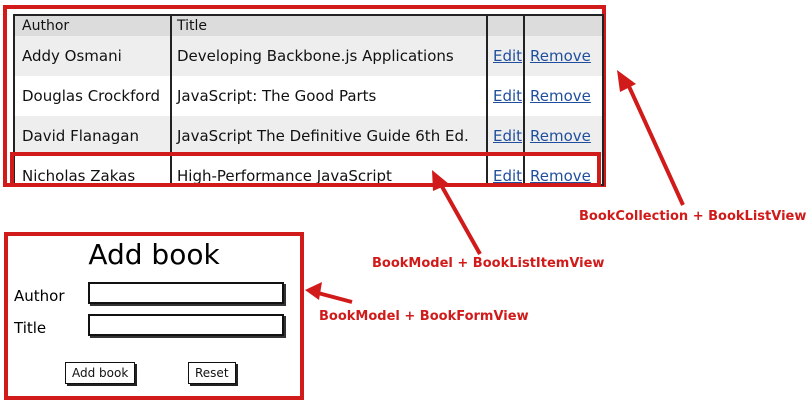 The image size is (809, 411). What do you see at coordinates (460, 218) in the screenshot?
I see `arrow-to-item-icon` at bounding box center [460, 218].